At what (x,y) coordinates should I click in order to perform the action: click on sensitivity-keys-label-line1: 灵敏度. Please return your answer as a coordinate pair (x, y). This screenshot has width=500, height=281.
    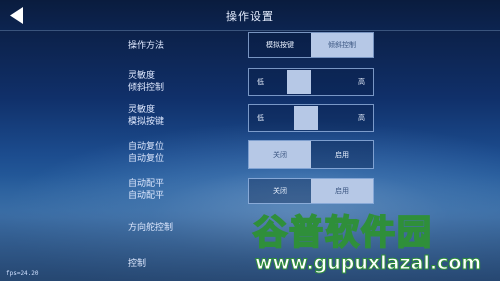
    Looking at the image, I should click on (142, 110).